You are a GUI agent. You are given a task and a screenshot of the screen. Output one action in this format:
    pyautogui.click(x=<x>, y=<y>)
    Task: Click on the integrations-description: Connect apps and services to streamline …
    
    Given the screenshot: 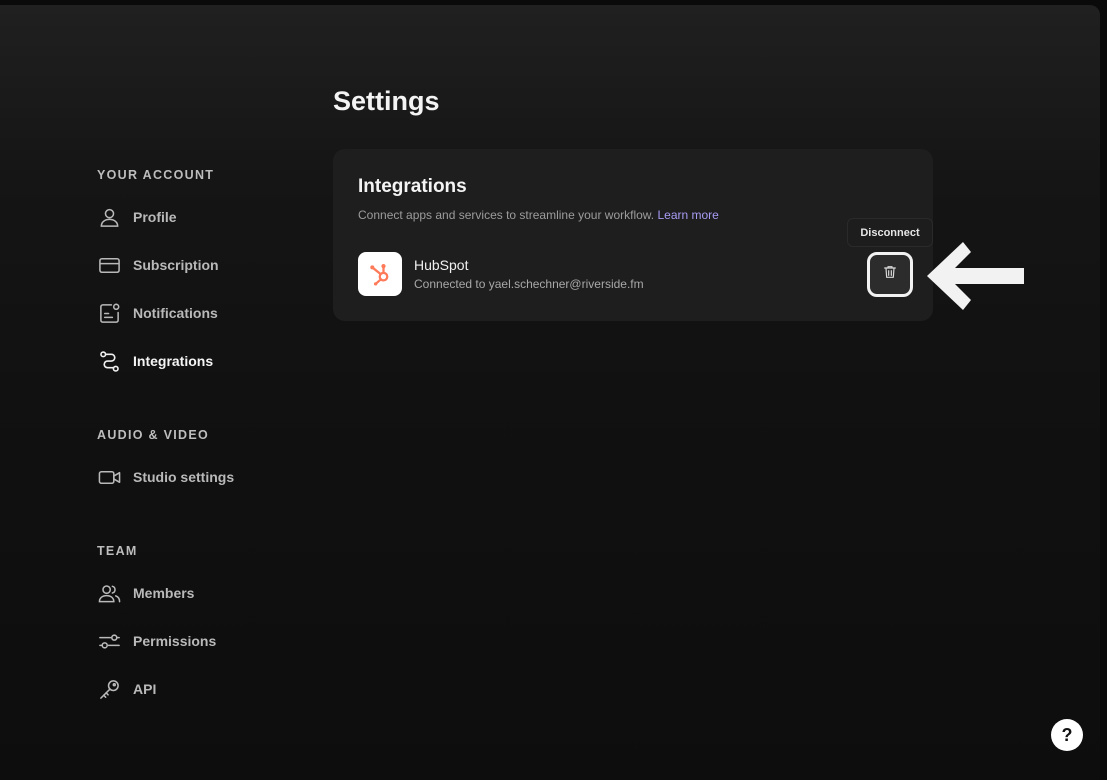 What is the action you would take?
    pyautogui.click(x=538, y=215)
    